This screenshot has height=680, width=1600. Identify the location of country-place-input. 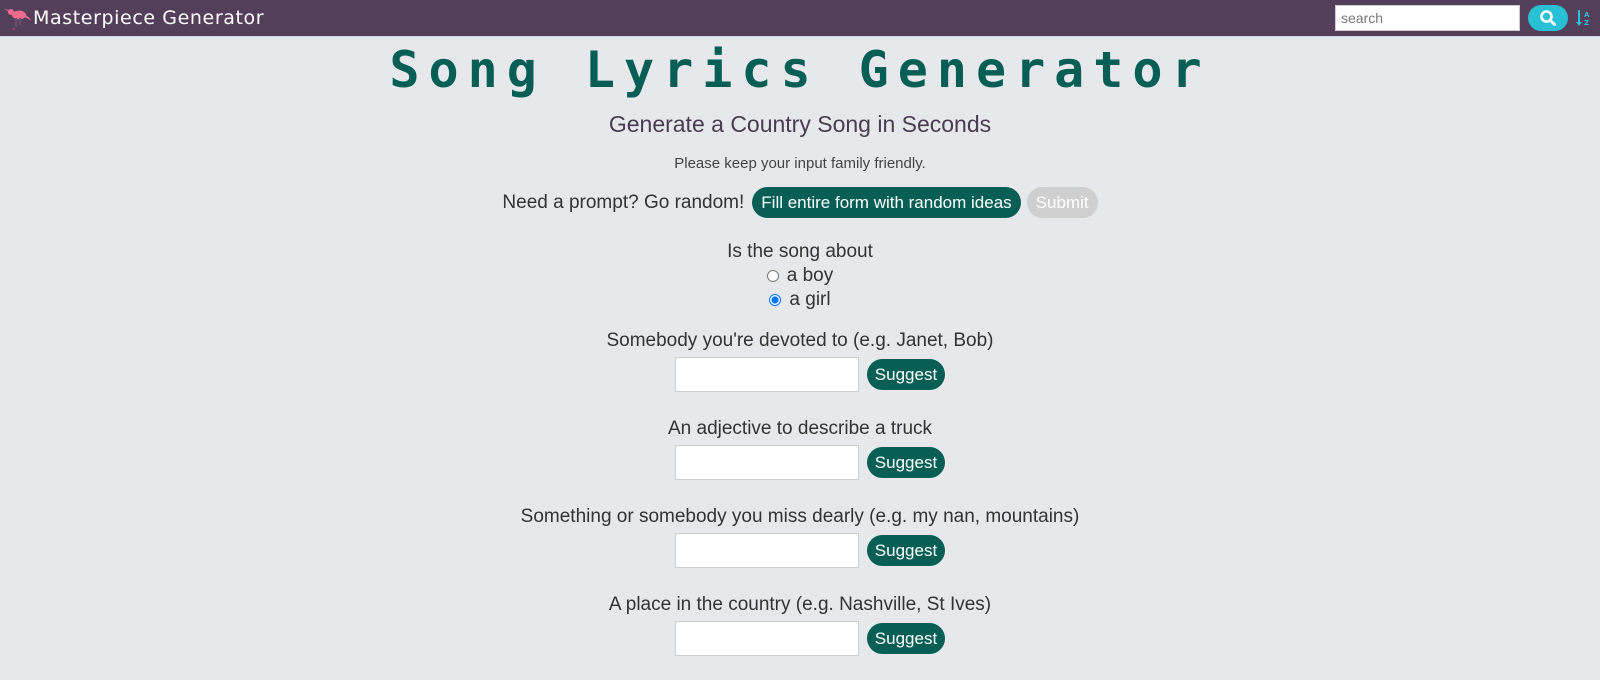
(766, 638).